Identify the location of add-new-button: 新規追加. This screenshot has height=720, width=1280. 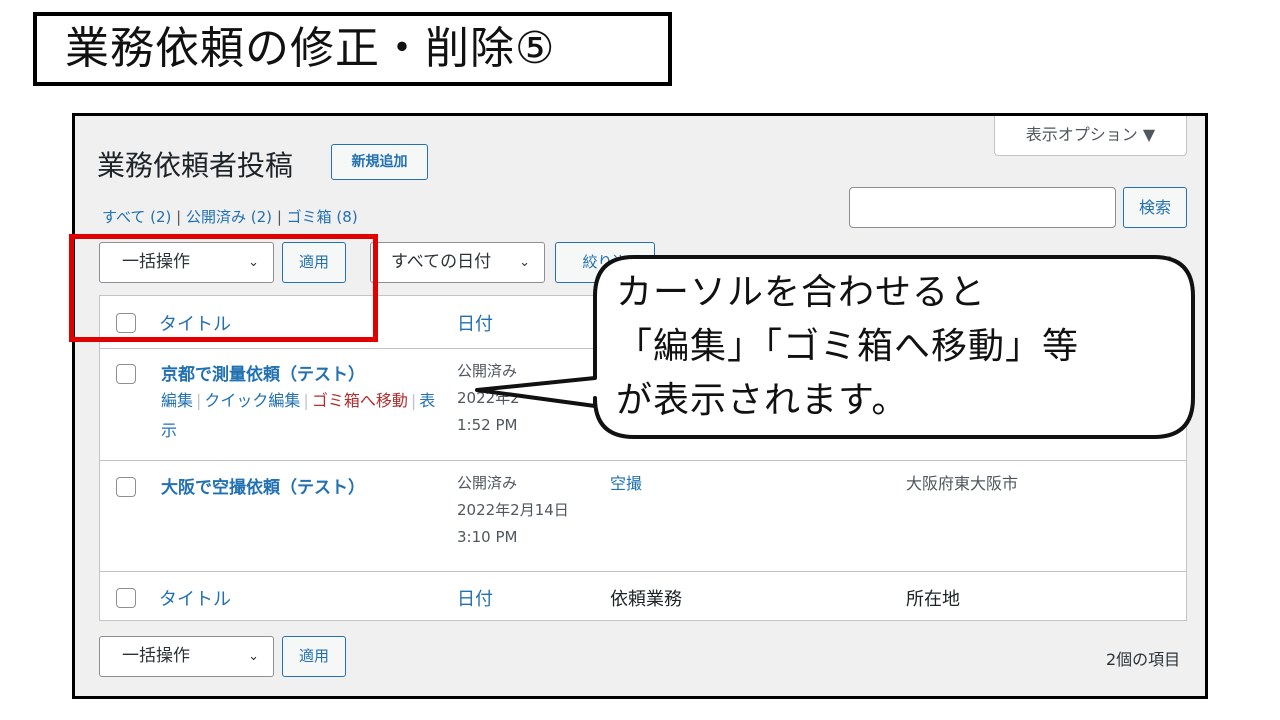
(379, 162).